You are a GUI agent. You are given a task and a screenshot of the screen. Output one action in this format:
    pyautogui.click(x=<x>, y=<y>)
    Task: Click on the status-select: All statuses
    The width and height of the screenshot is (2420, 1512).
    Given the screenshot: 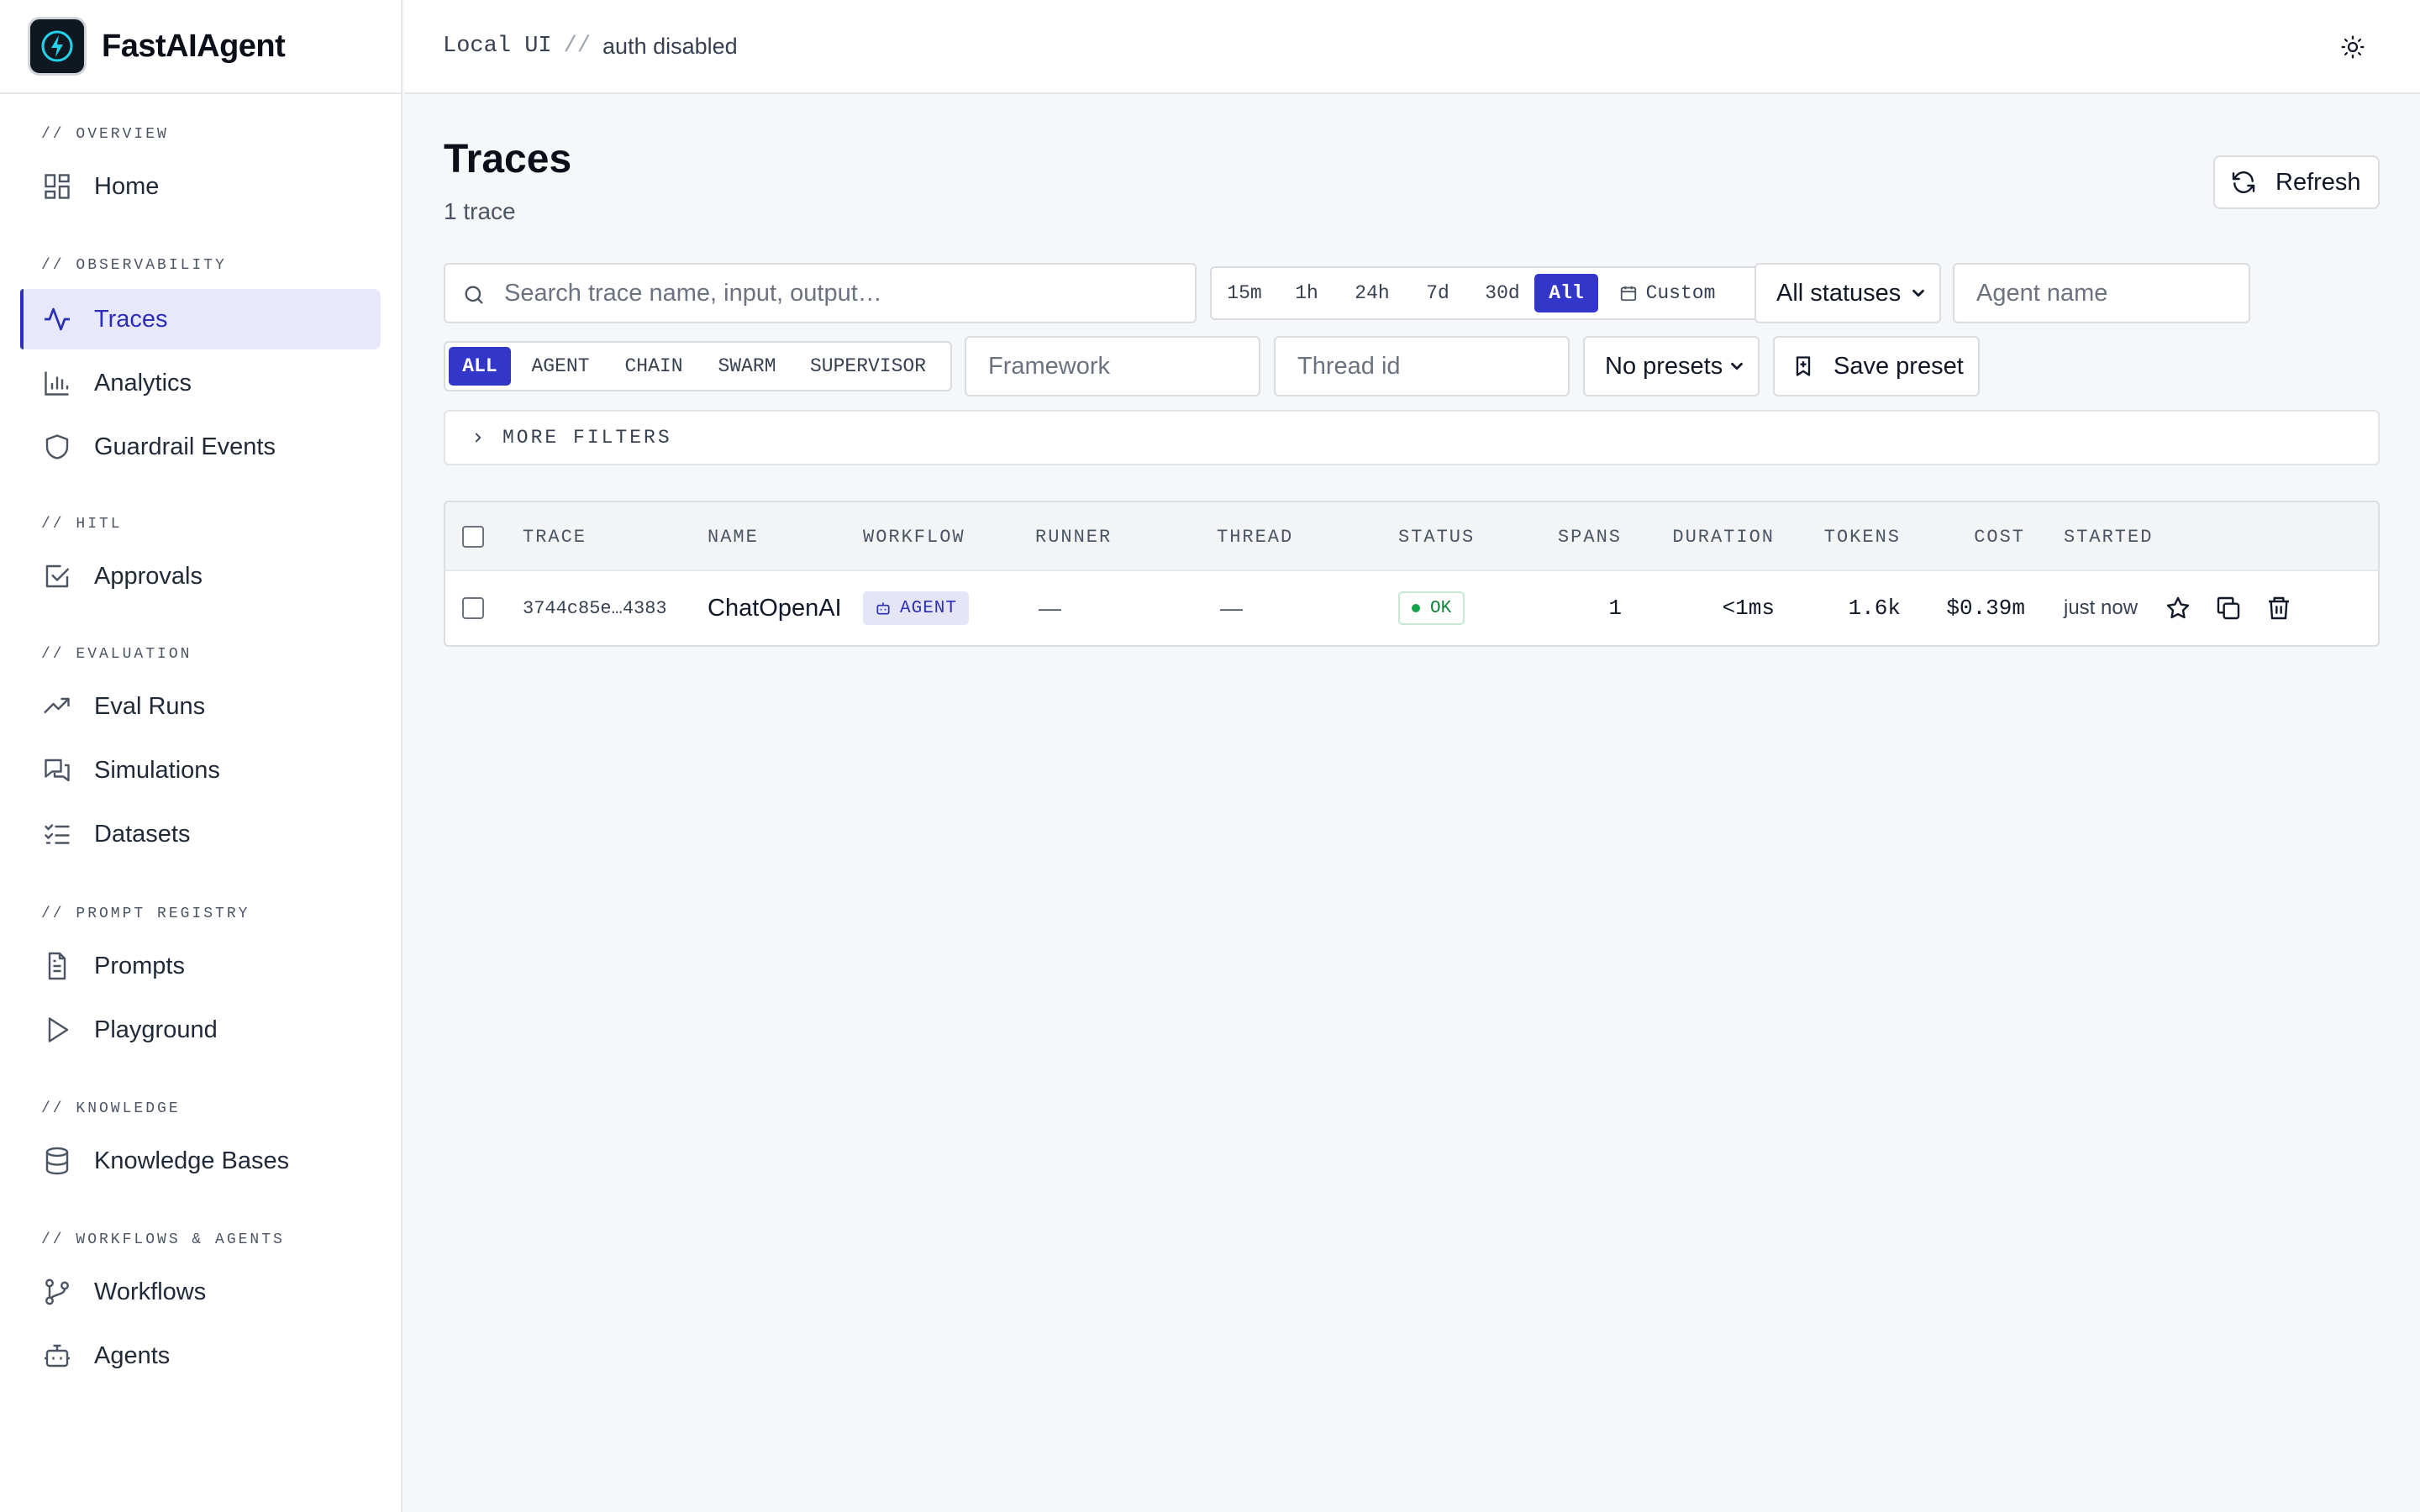 What is the action you would take?
    pyautogui.click(x=1848, y=293)
    